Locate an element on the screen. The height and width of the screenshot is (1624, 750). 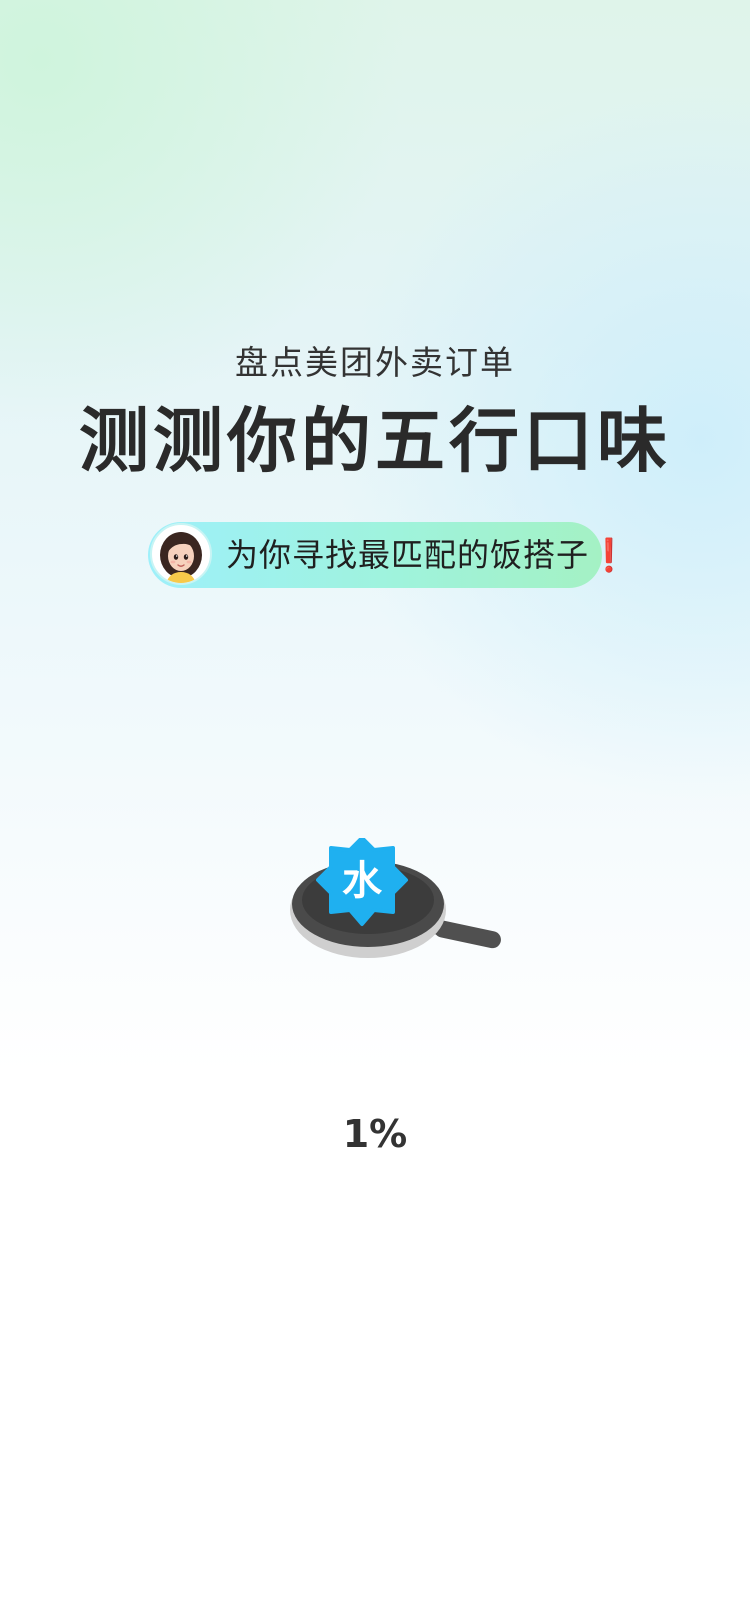
page-subtitle: 盘点美团外卖订单 is located at coordinates (375, 362).